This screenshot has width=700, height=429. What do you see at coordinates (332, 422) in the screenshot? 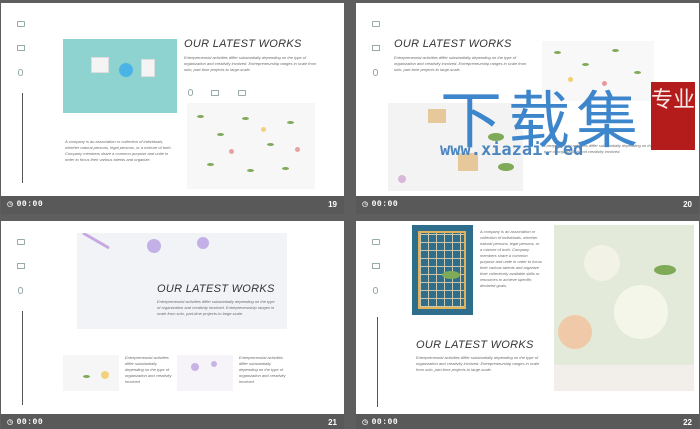
I see `slide-number: 21` at bounding box center [332, 422].